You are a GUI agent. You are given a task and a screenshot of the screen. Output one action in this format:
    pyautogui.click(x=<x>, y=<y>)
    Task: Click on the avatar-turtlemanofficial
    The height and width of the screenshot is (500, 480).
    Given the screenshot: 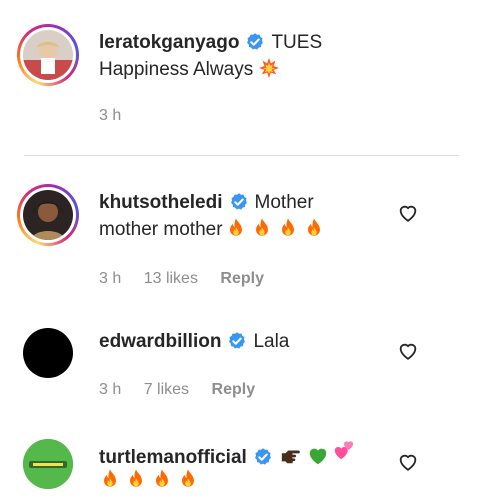 What is the action you would take?
    pyautogui.click(x=48, y=464)
    